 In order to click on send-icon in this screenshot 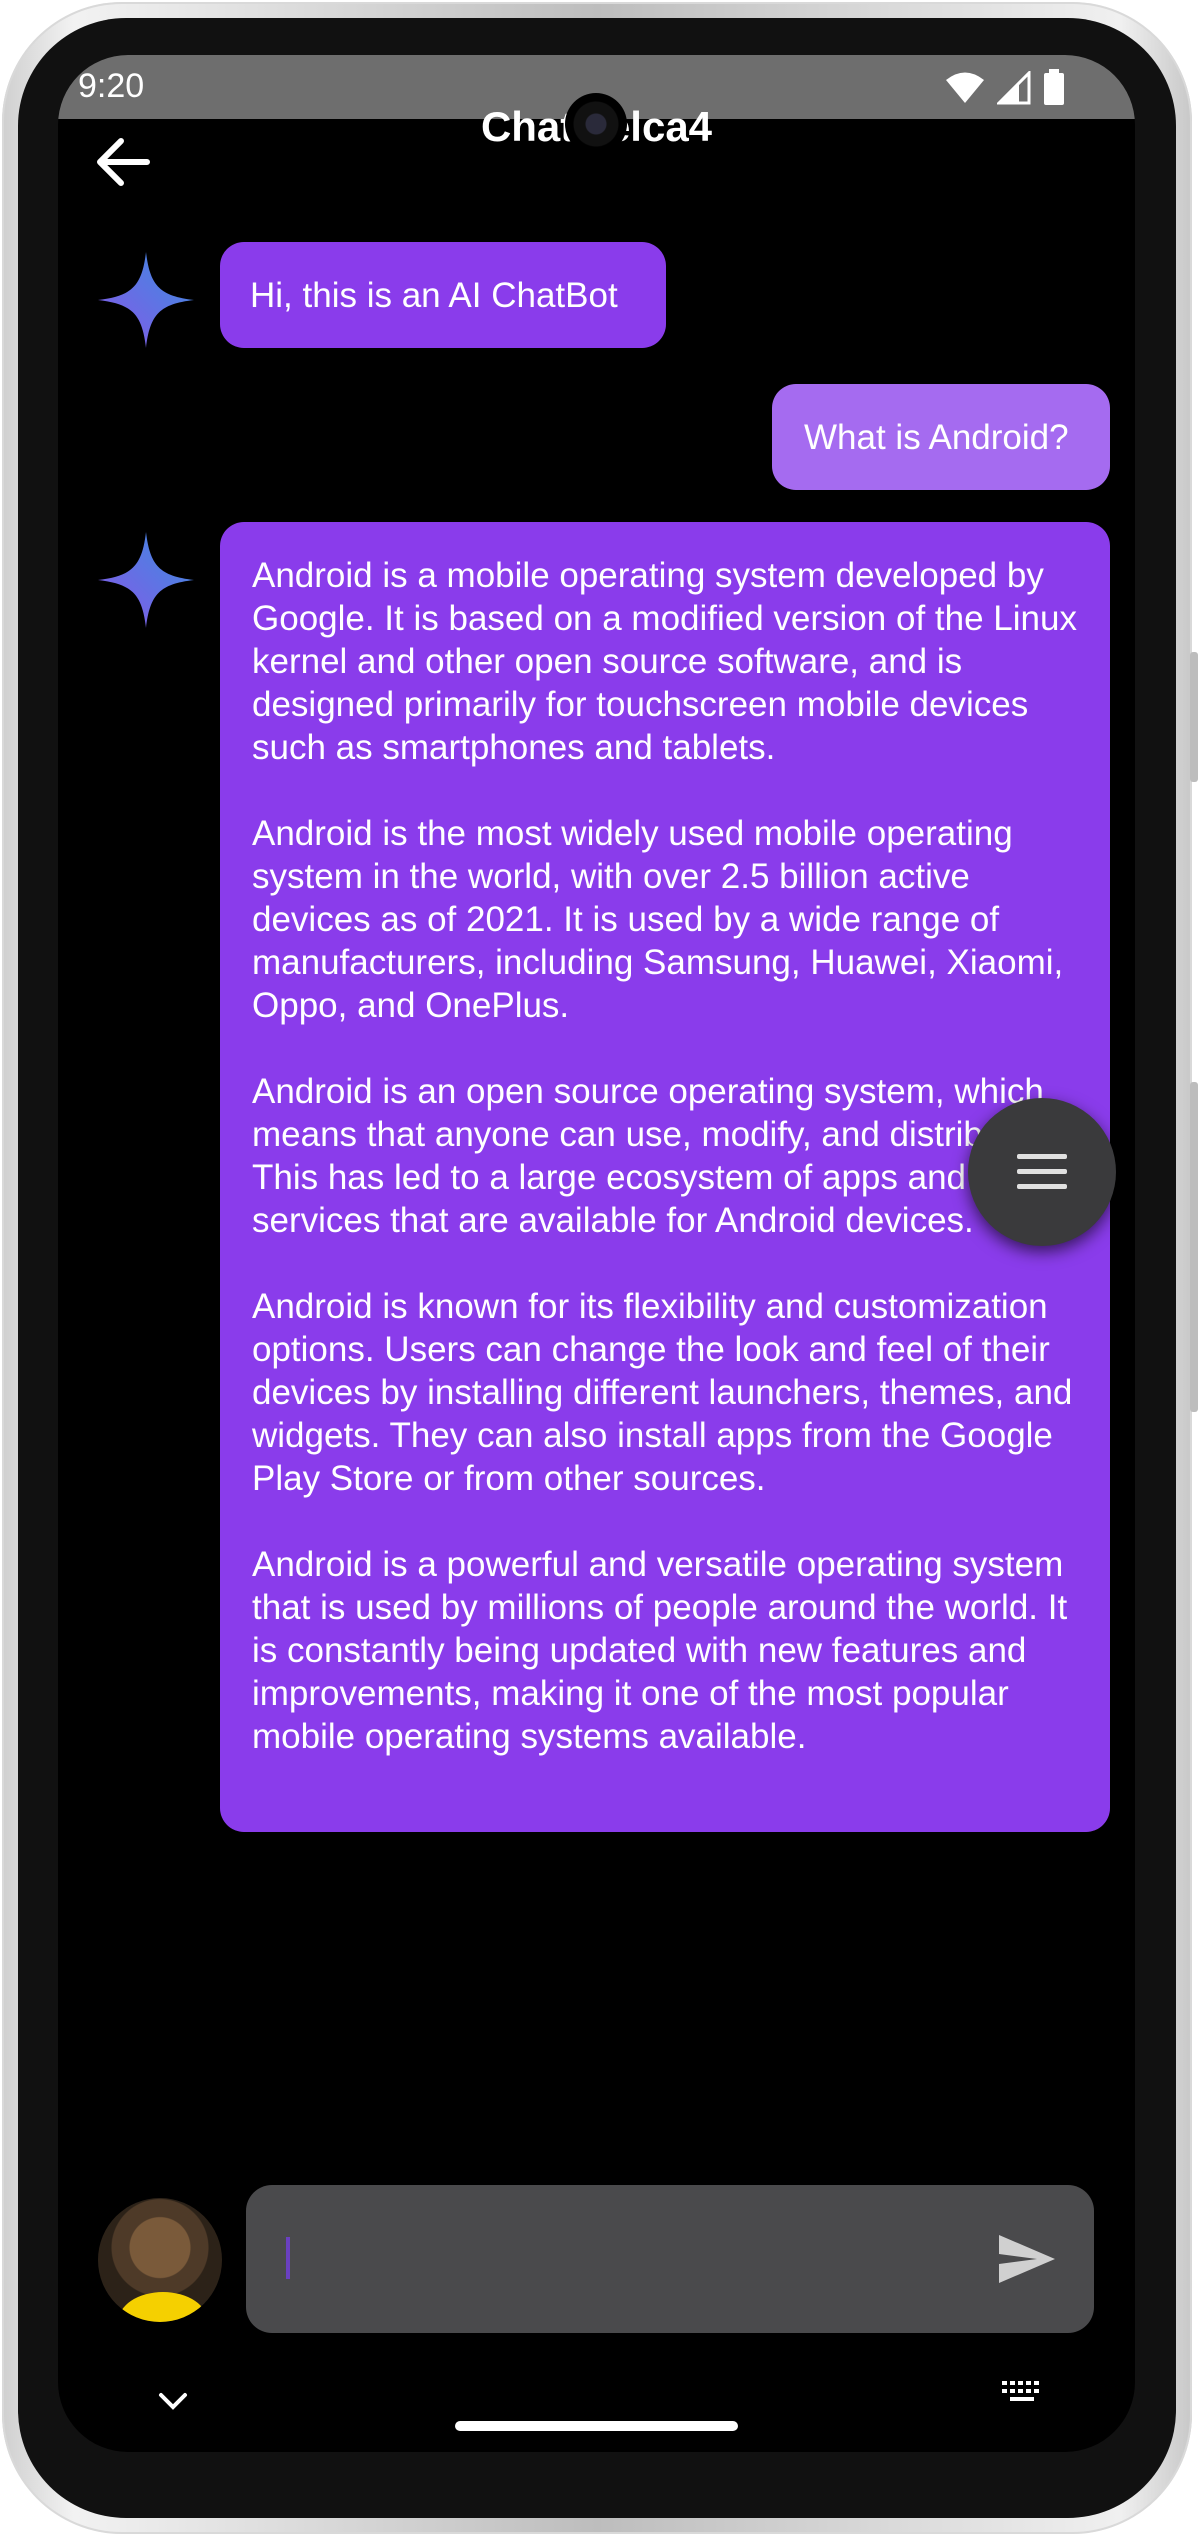, I will do `click(1027, 2259)`.